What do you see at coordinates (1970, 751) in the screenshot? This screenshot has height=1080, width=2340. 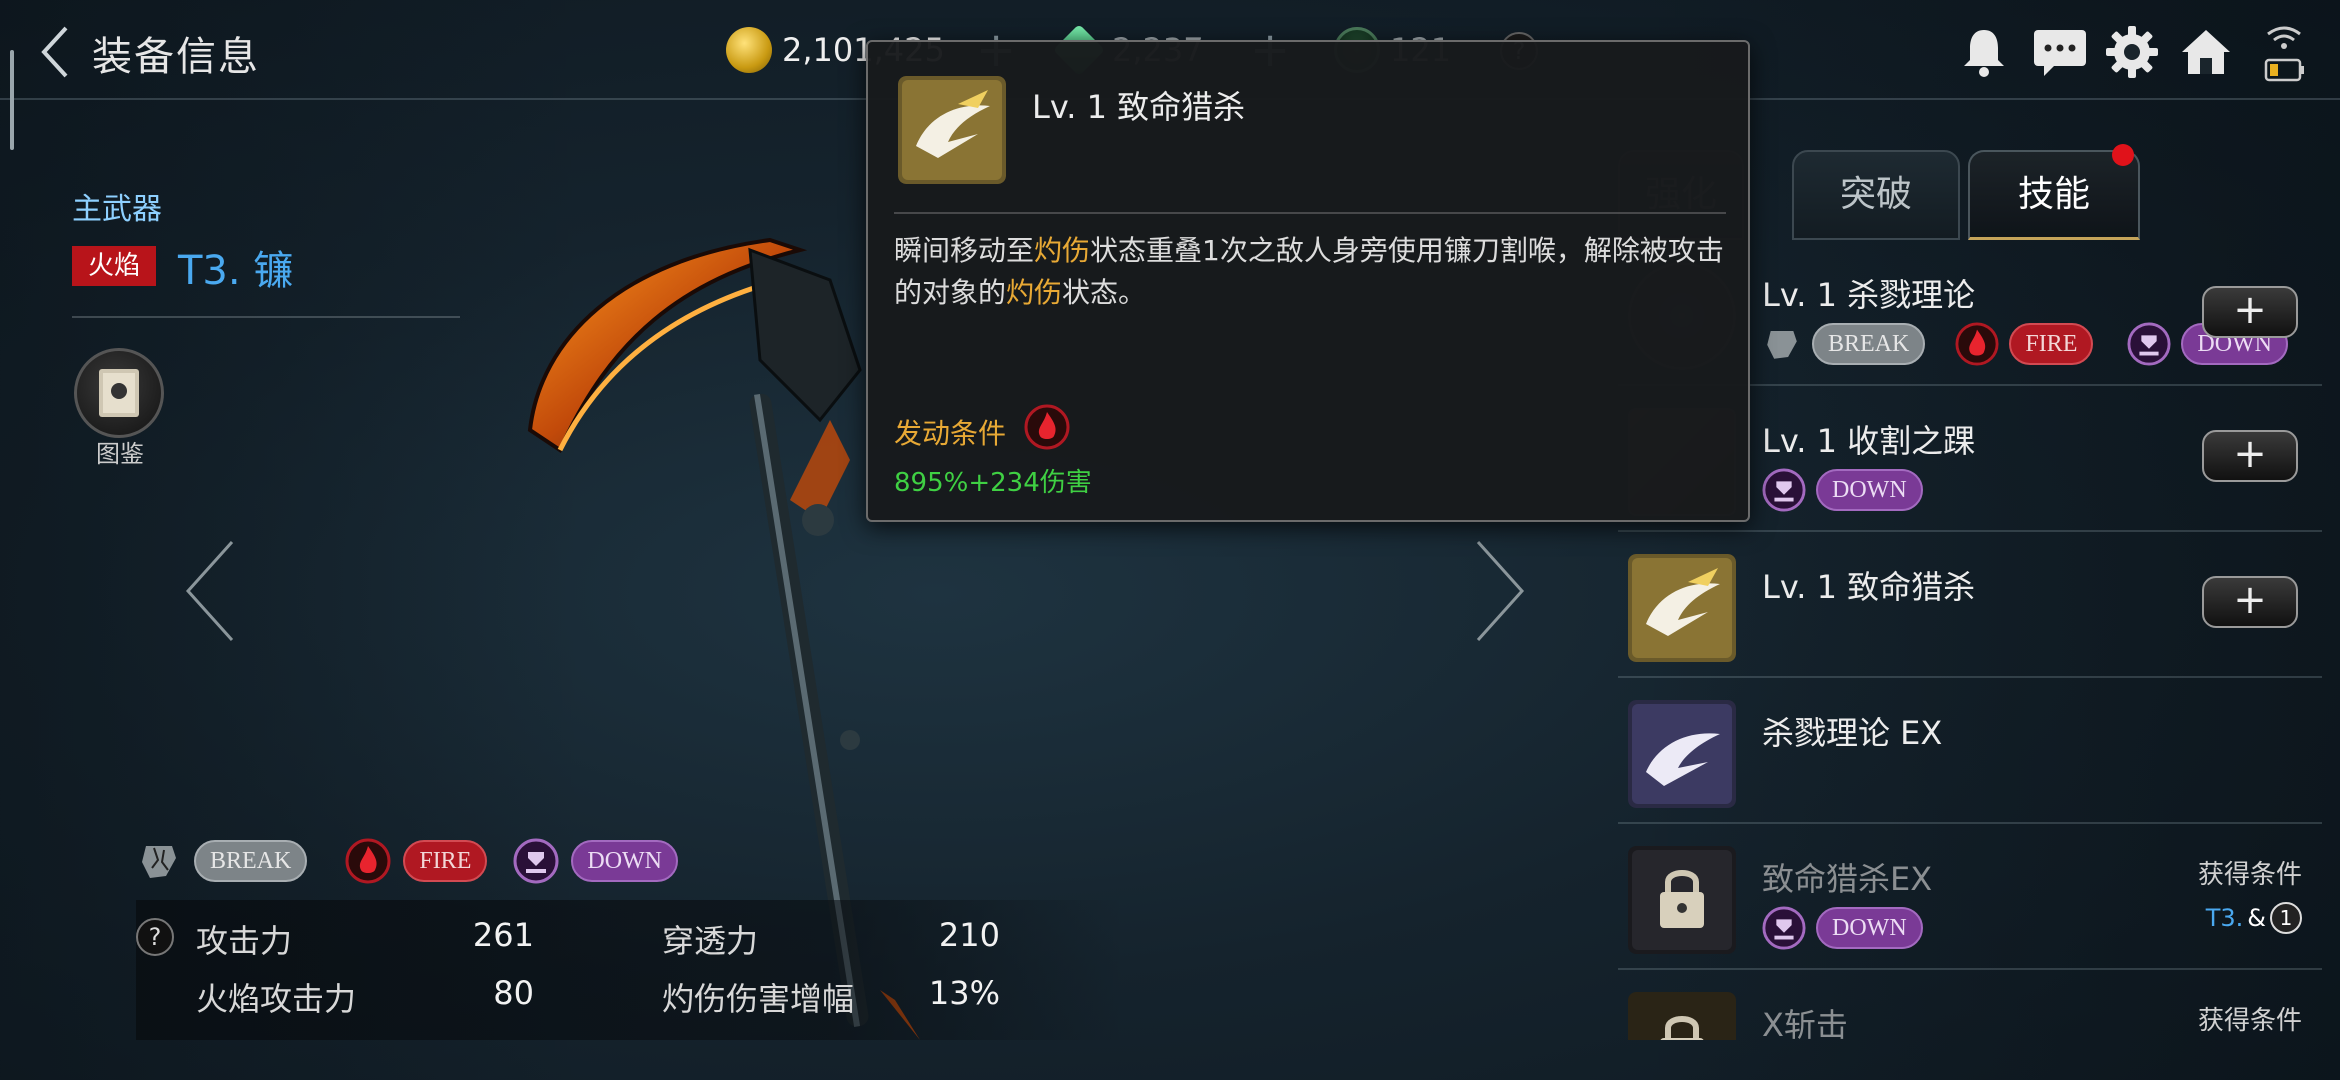 I see `skill-row: 杀戮理论 EX` at bounding box center [1970, 751].